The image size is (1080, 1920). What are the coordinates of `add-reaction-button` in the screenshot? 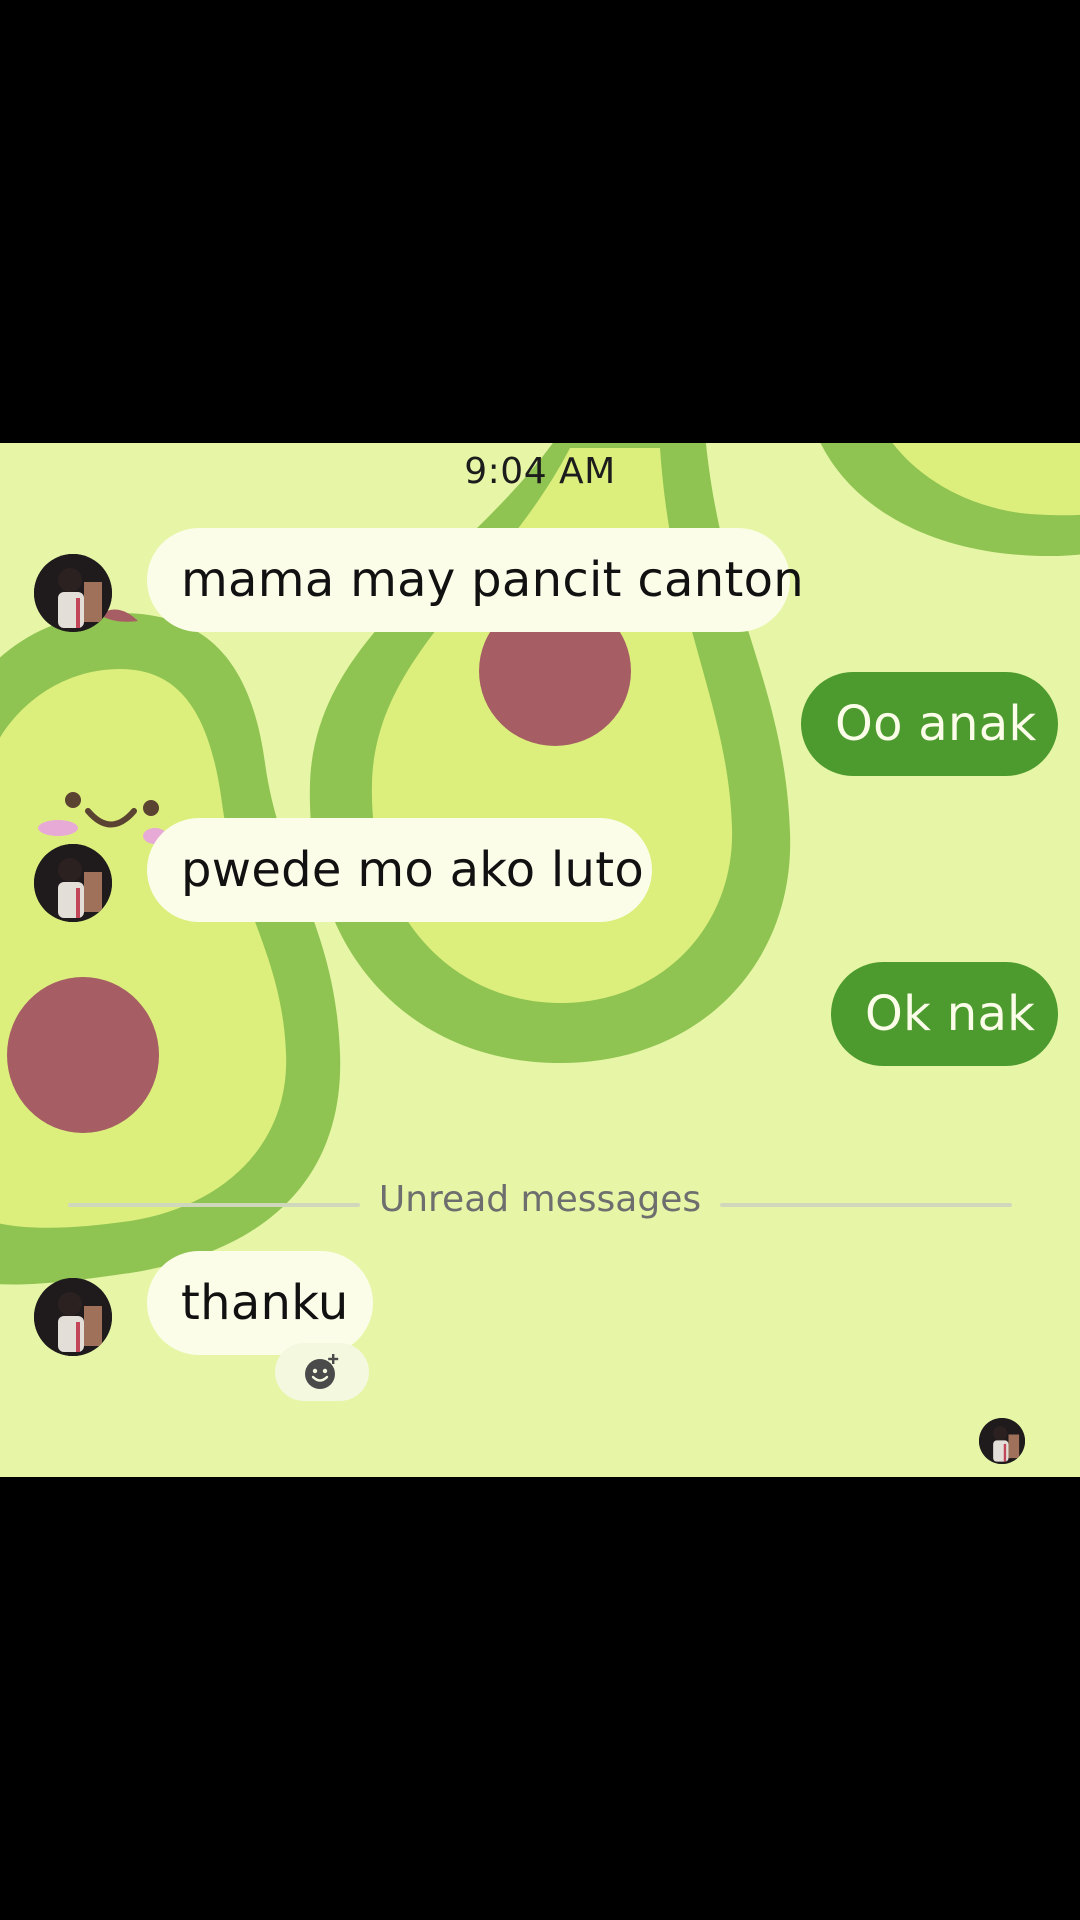 It's located at (322, 1372).